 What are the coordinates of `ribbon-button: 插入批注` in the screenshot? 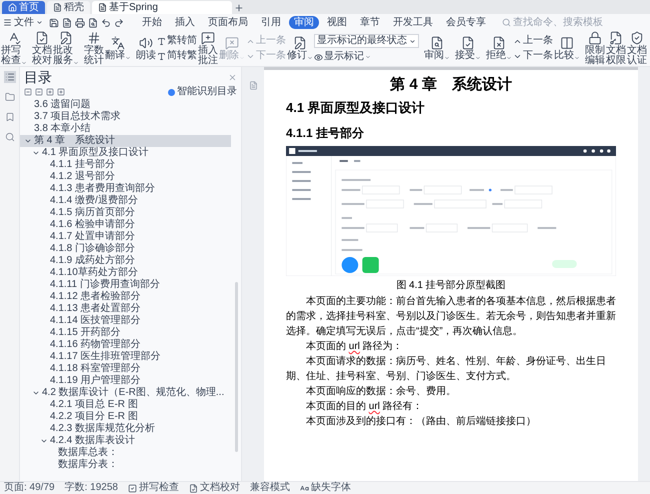 It's located at (208, 48).